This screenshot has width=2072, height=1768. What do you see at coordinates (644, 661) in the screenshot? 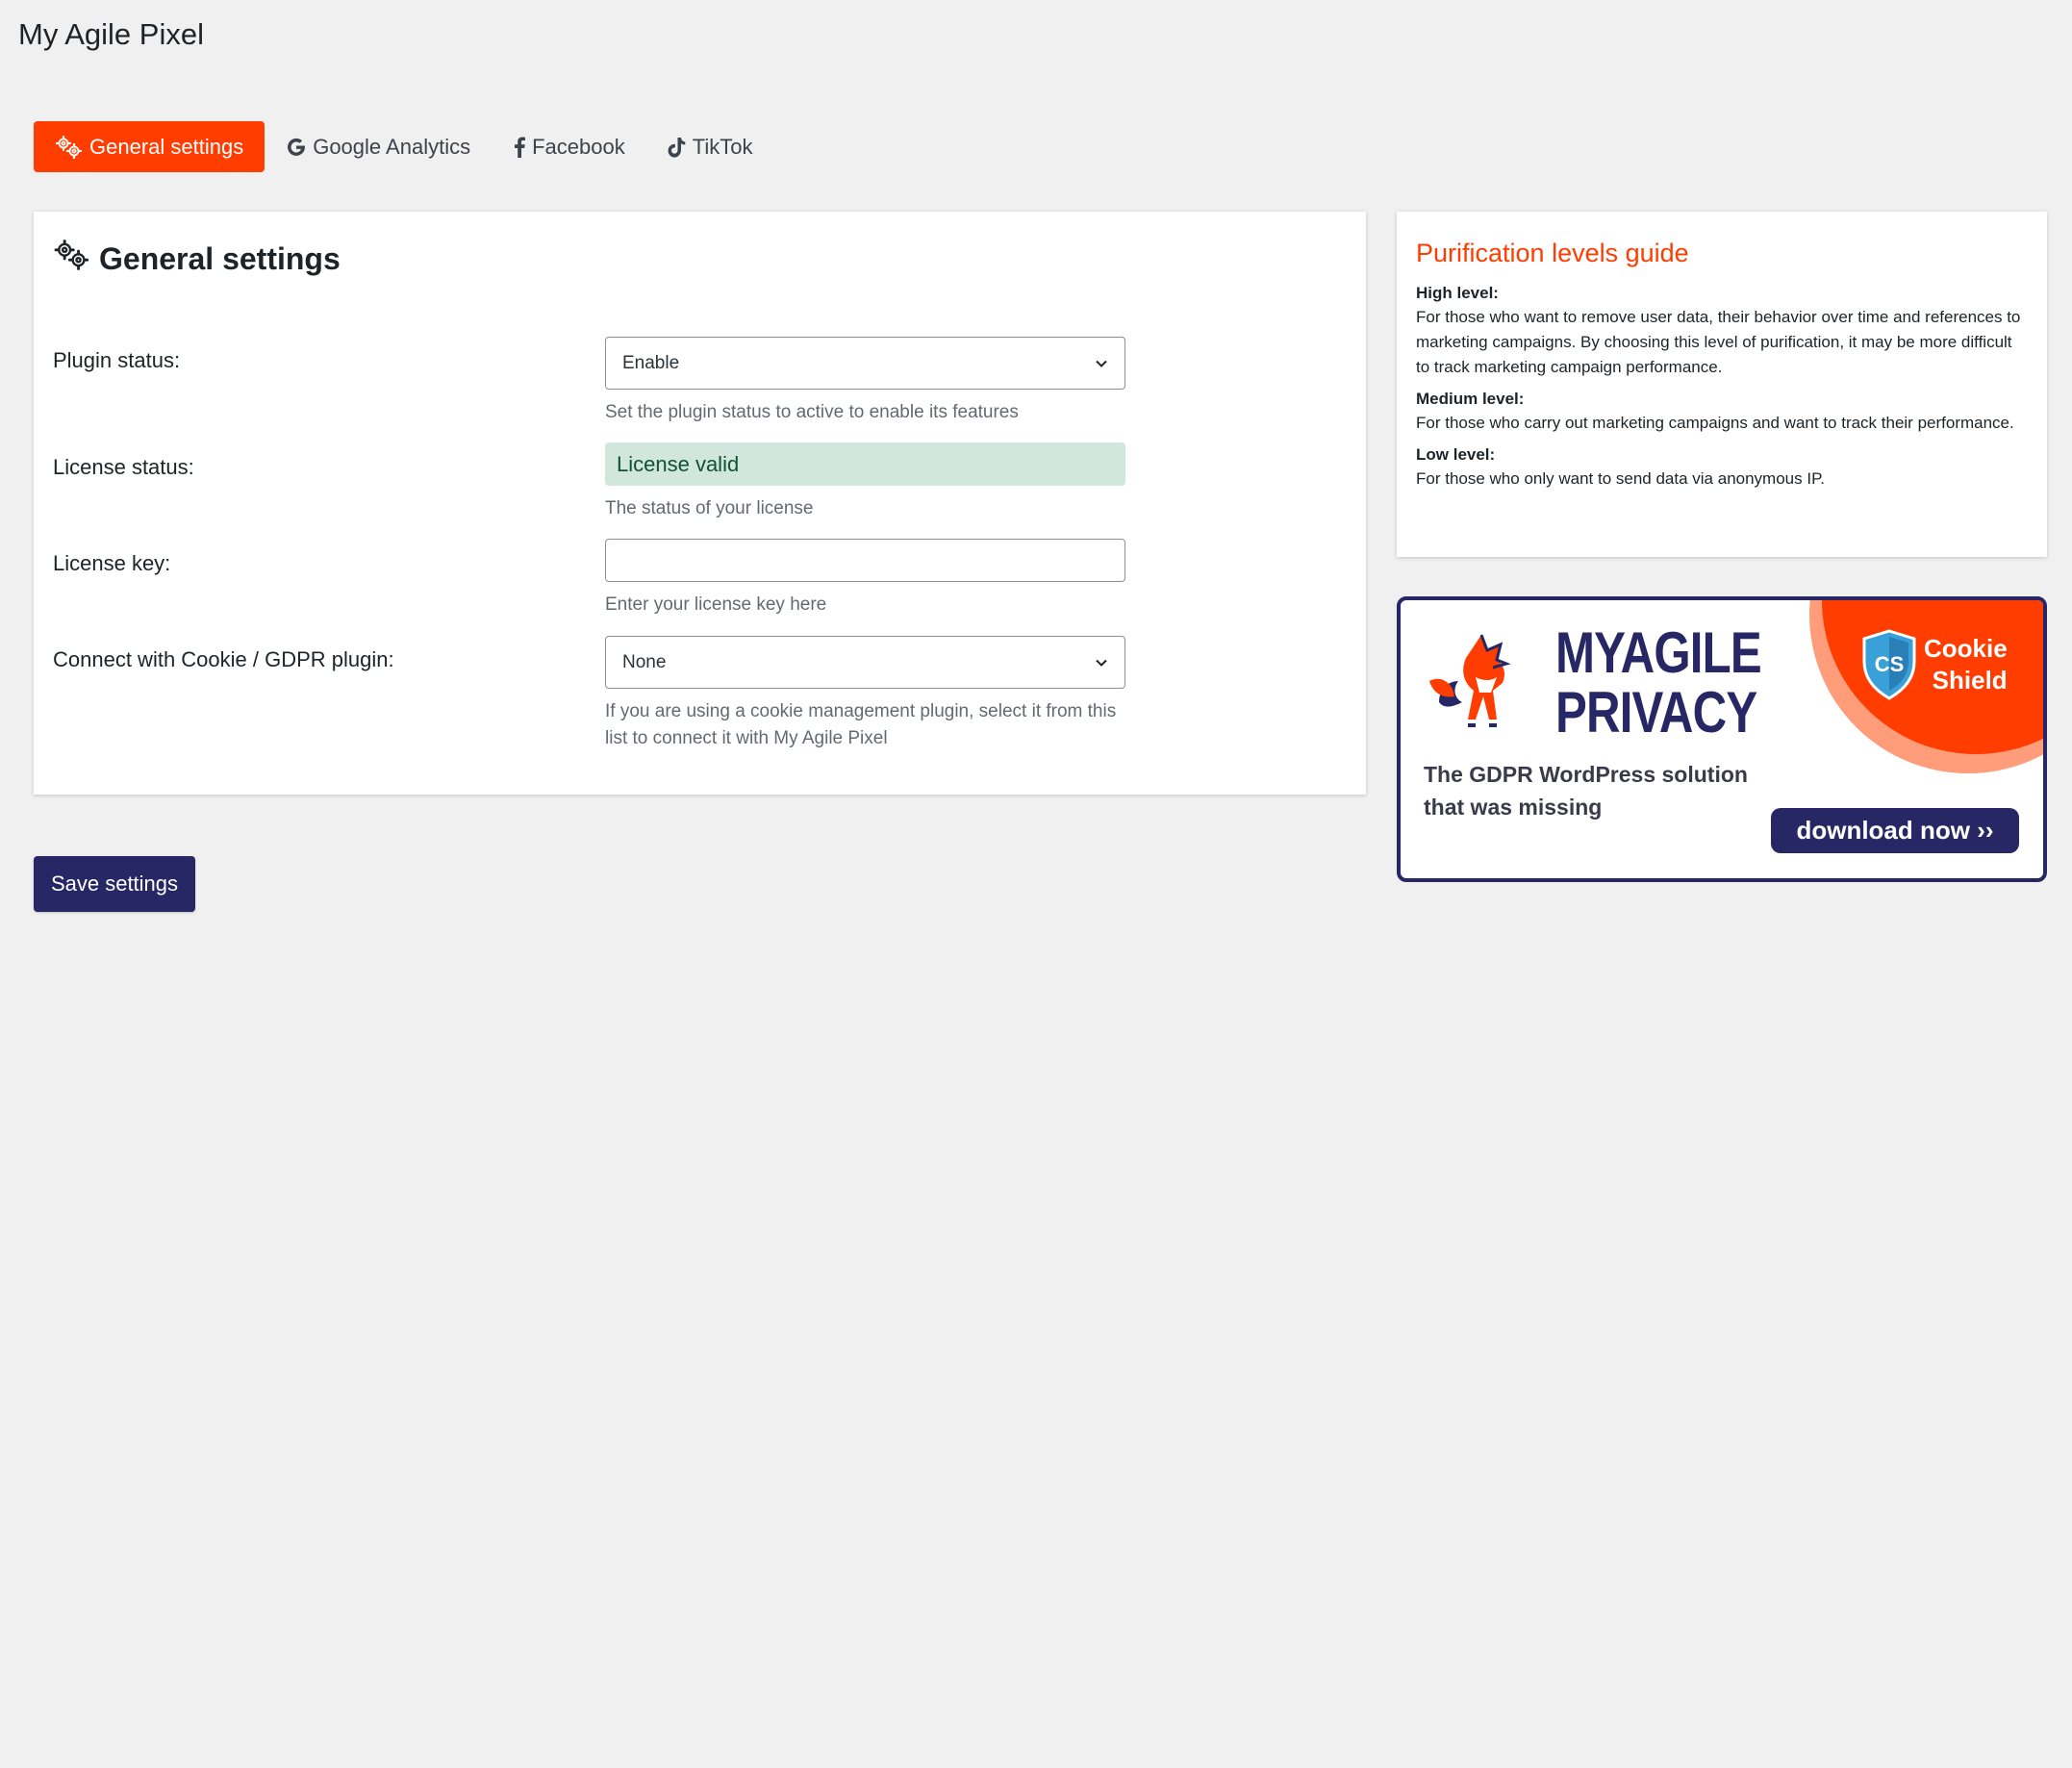
I see `cookie-plugin-value: None` at bounding box center [644, 661].